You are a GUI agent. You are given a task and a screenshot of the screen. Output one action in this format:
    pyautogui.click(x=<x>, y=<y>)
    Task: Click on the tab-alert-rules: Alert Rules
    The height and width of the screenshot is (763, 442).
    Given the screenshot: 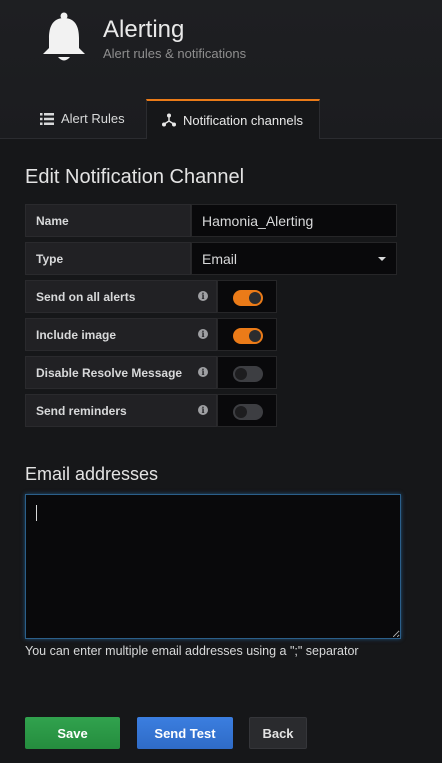 What is the action you would take?
    pyautogui.click(x=82, y=118)
    